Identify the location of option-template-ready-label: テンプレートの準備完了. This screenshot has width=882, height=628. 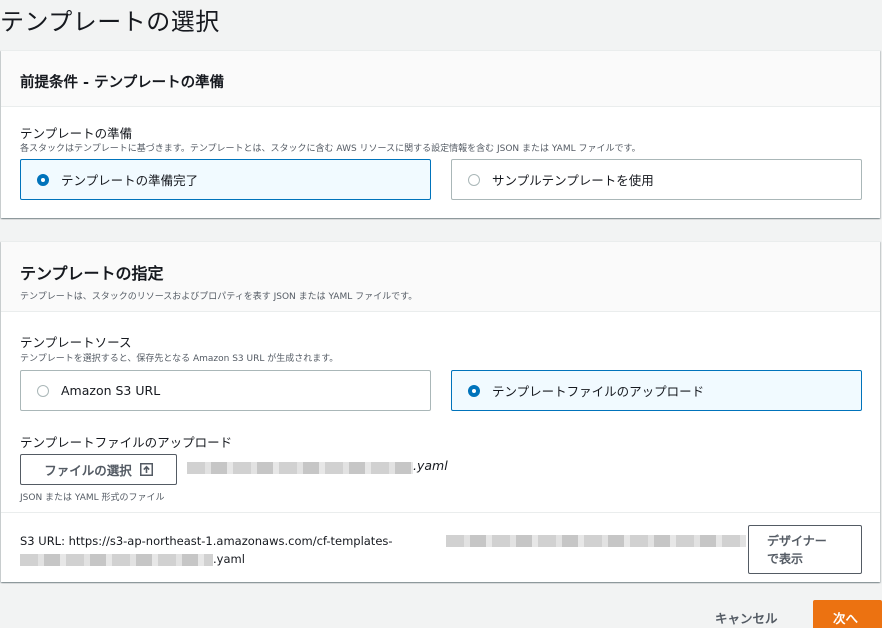
(130, 180).